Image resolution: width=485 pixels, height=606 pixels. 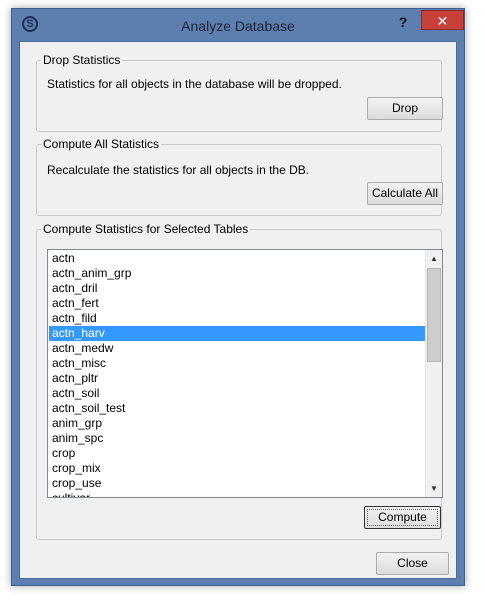 I want to click on table-list-item: actn_harv, so click(x=237, y=333).